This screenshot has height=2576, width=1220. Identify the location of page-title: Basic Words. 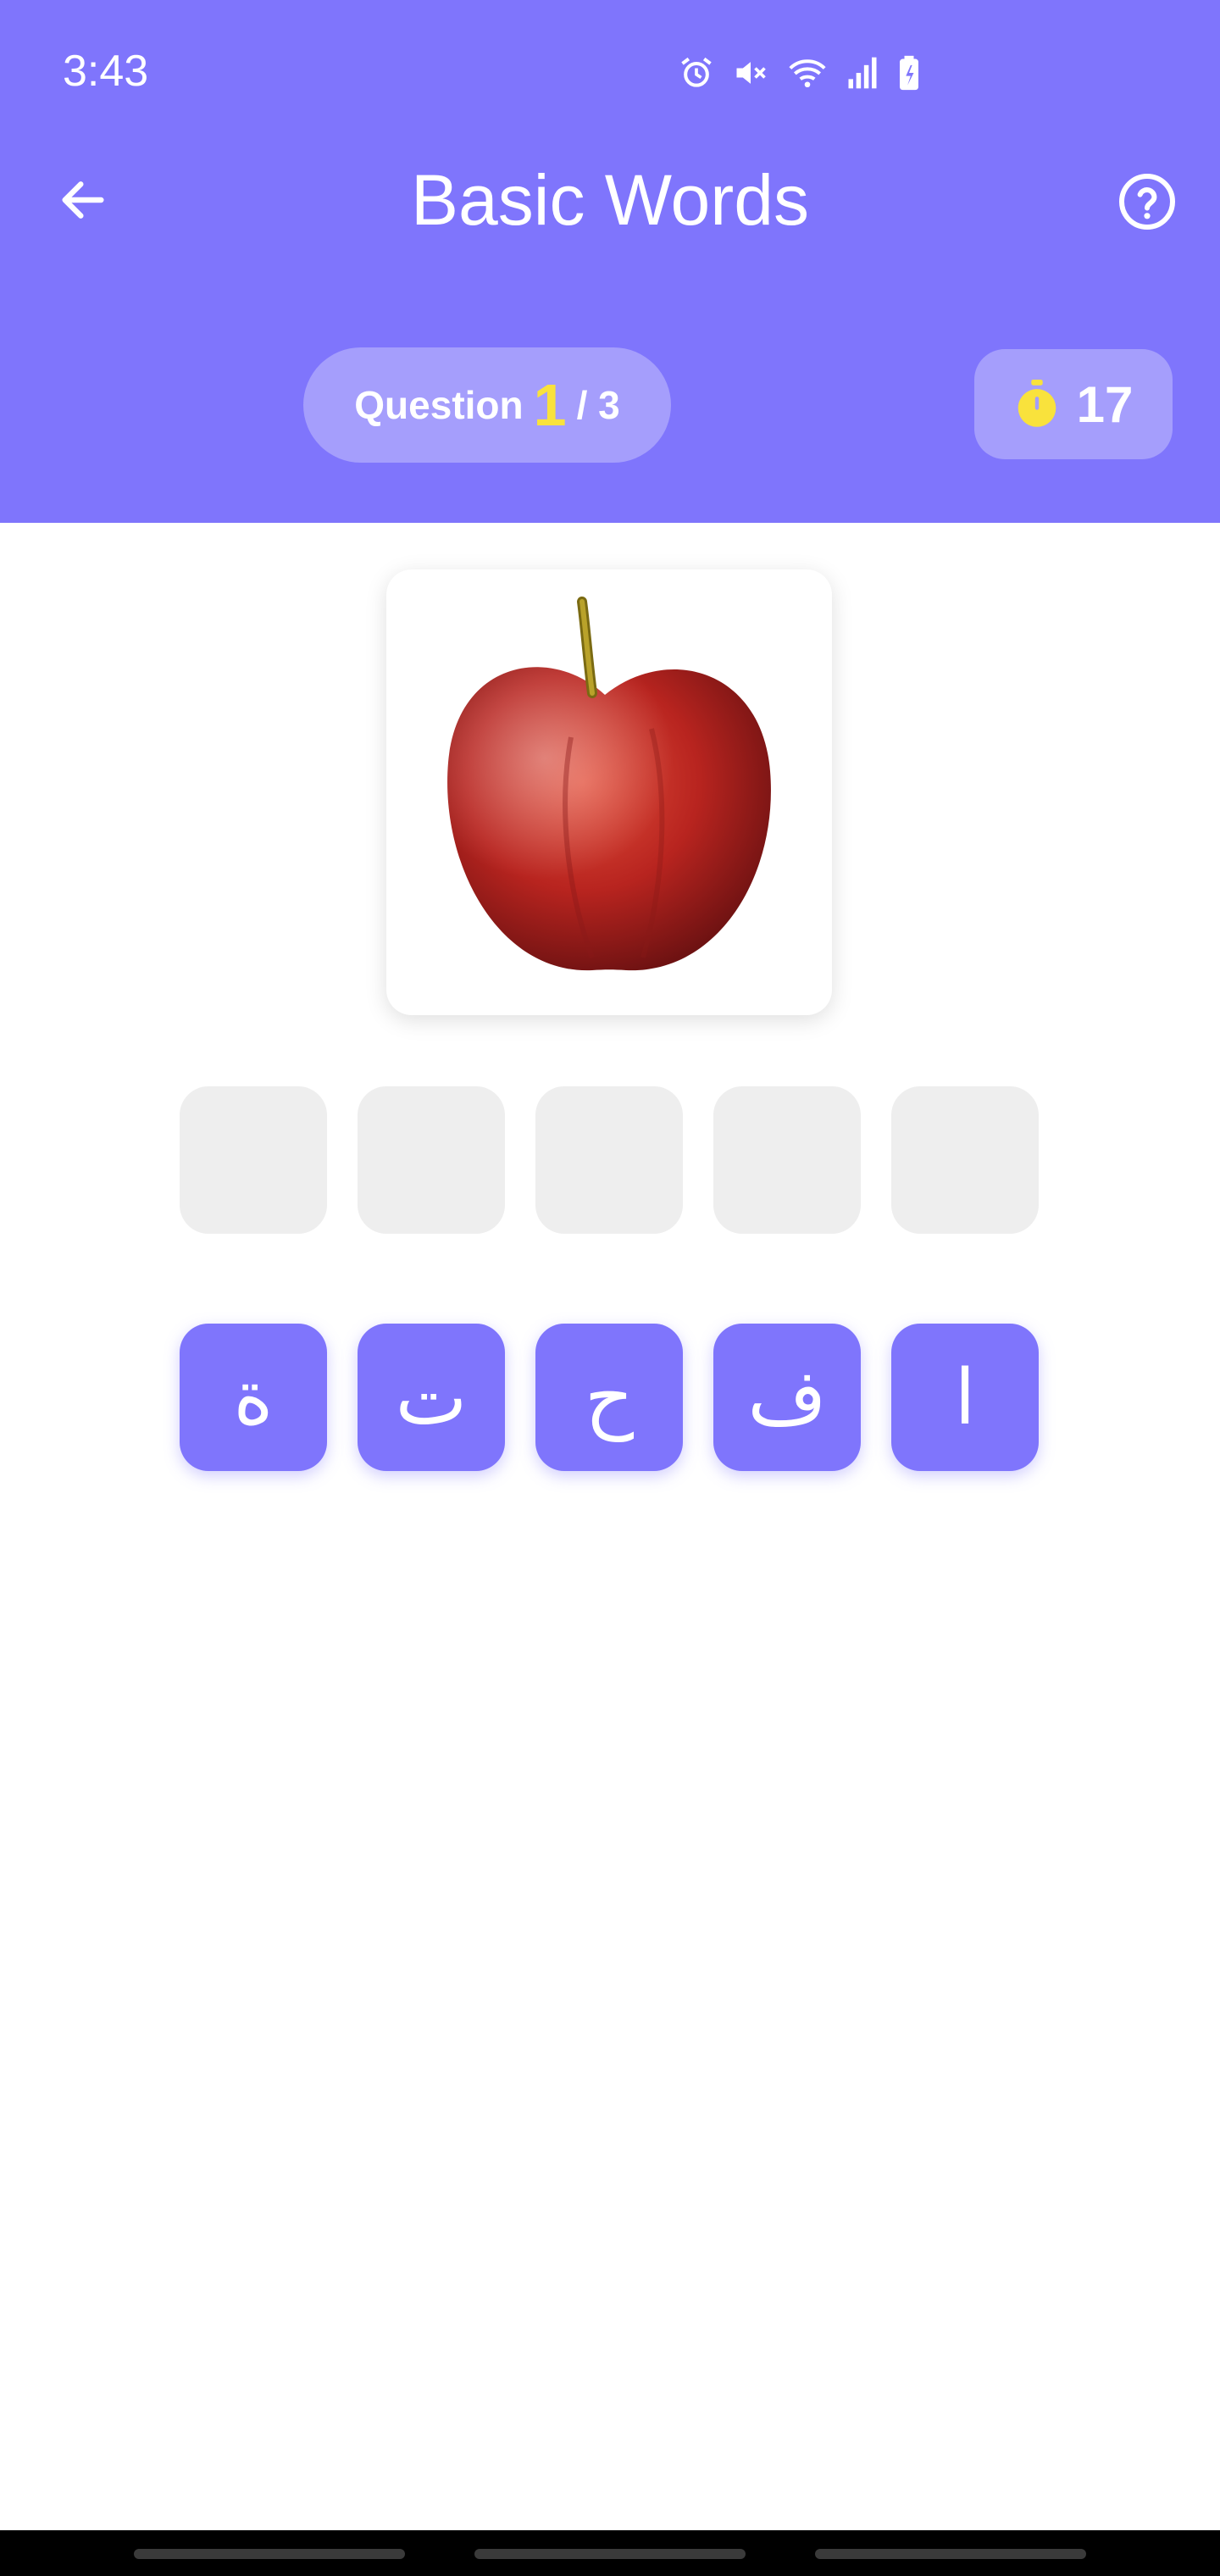
(610, 200).